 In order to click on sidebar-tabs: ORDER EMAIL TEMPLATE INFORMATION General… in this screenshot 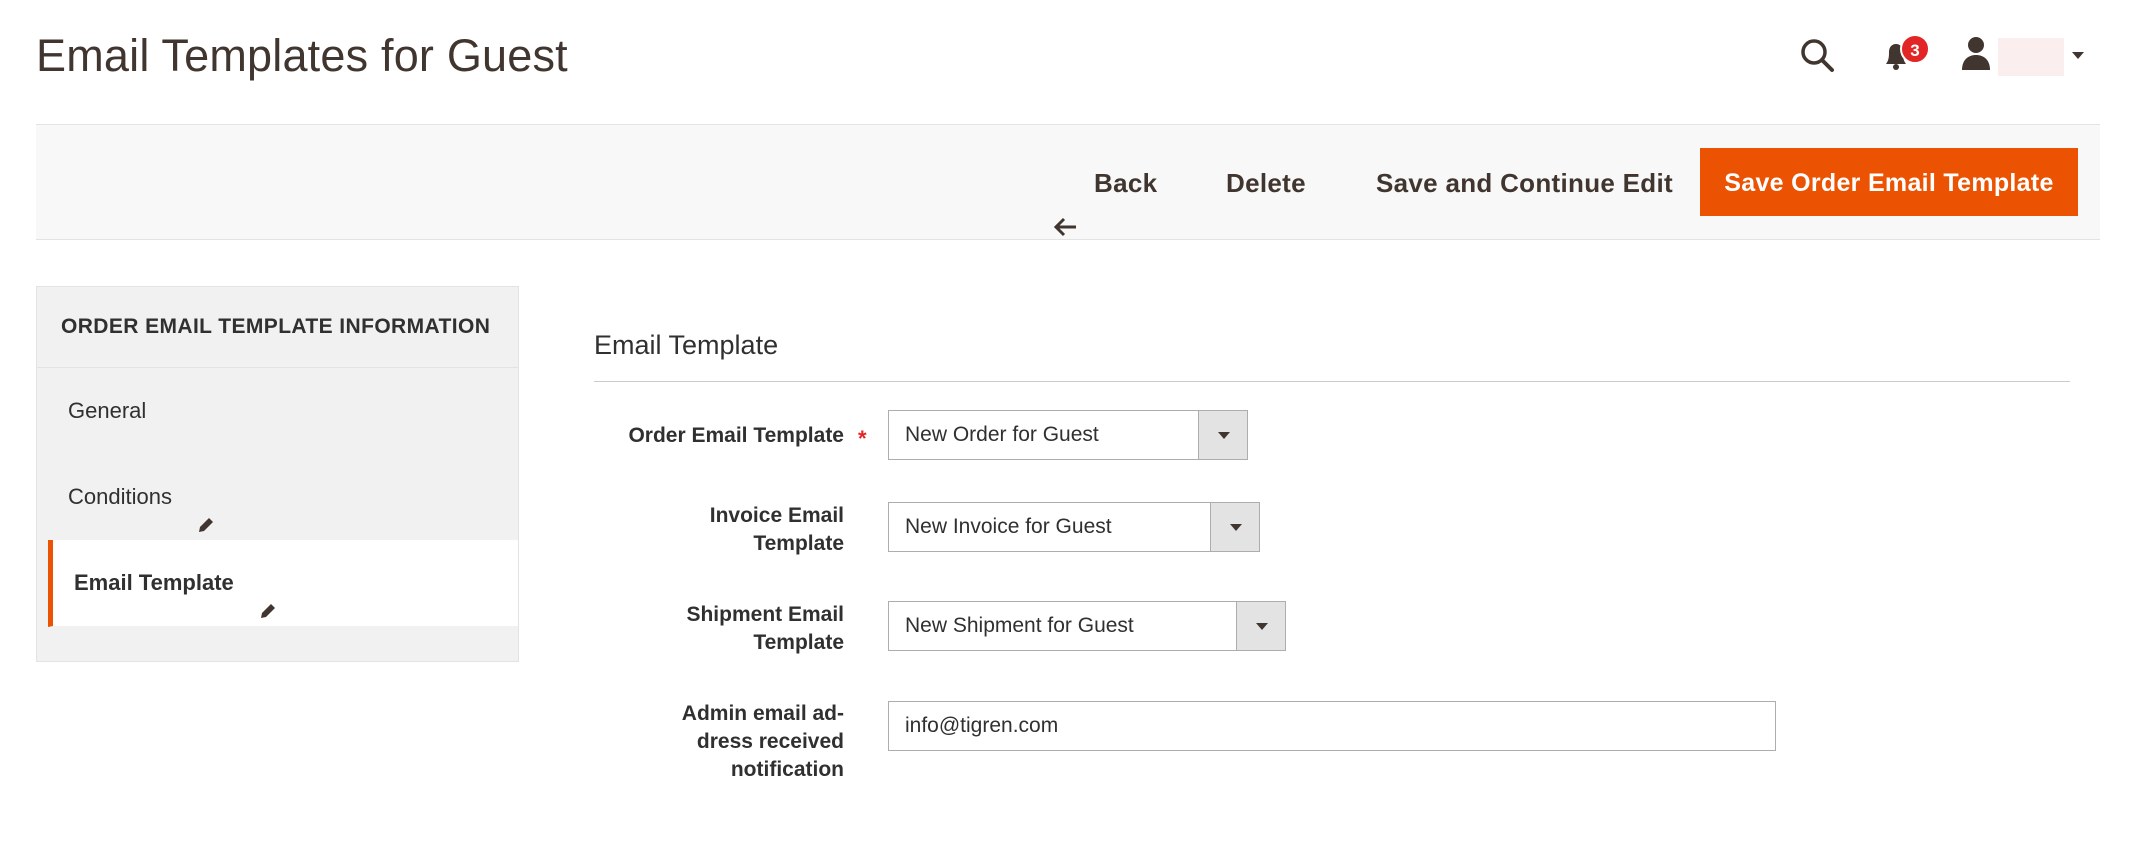, I will do `click(277, 474)`.